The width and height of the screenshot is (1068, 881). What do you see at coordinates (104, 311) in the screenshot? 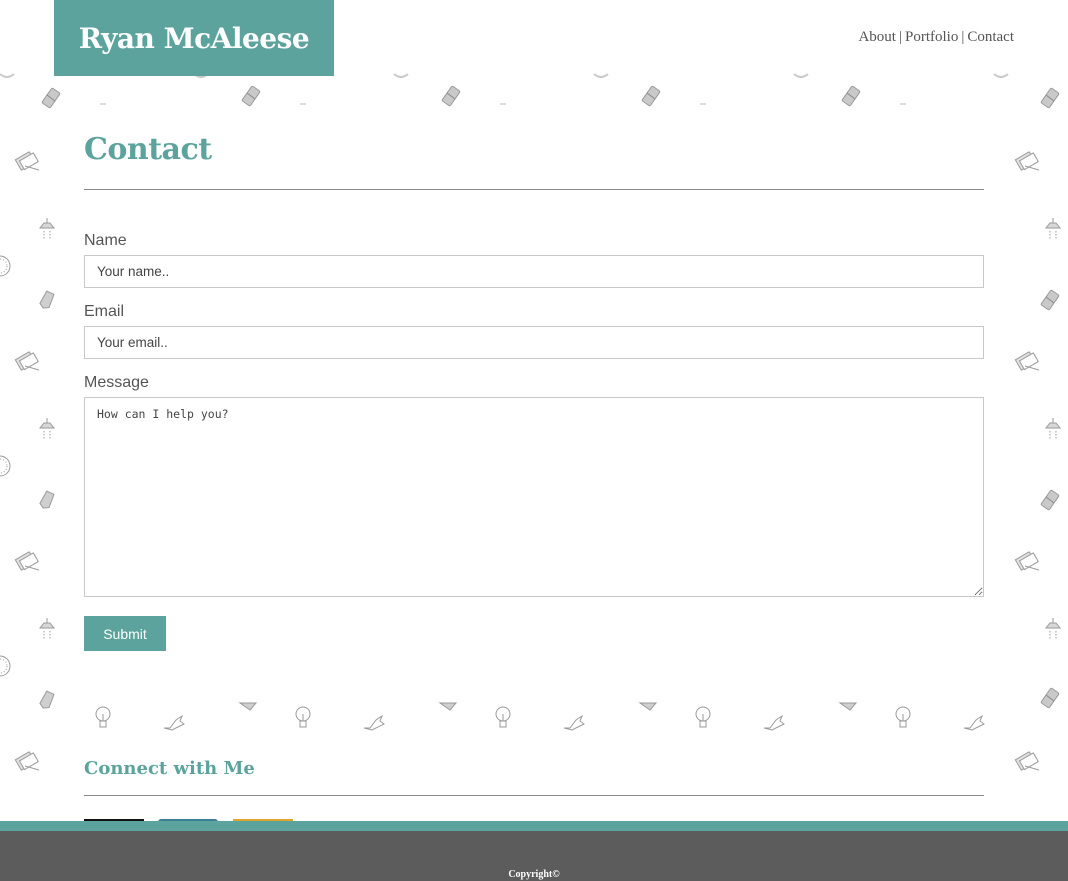
I see `email-label: Email` at bounding box center [104, 311].